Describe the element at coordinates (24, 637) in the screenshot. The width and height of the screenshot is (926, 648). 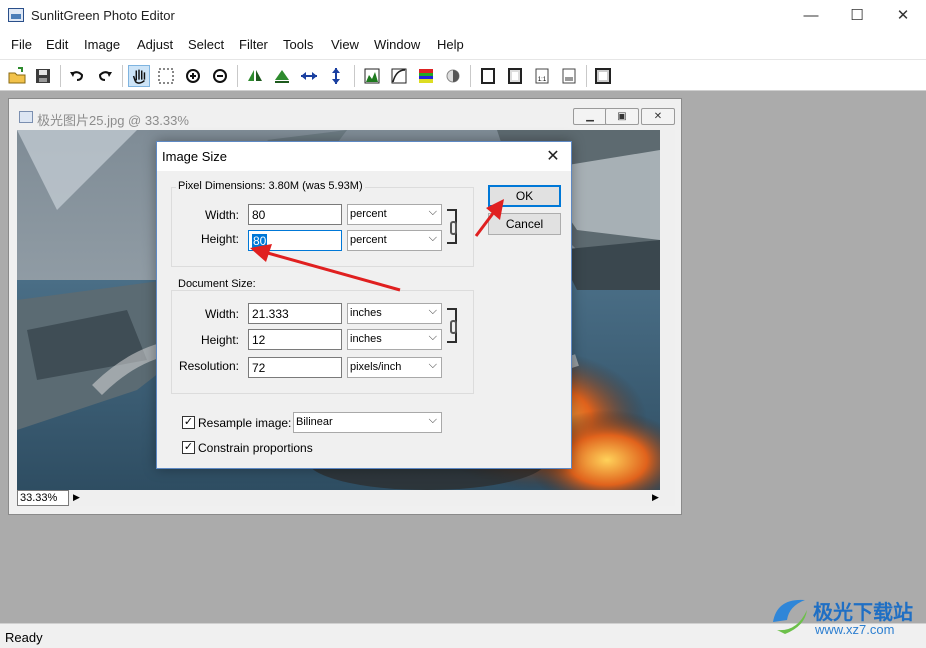
I see `status-text: Ready` at that location.